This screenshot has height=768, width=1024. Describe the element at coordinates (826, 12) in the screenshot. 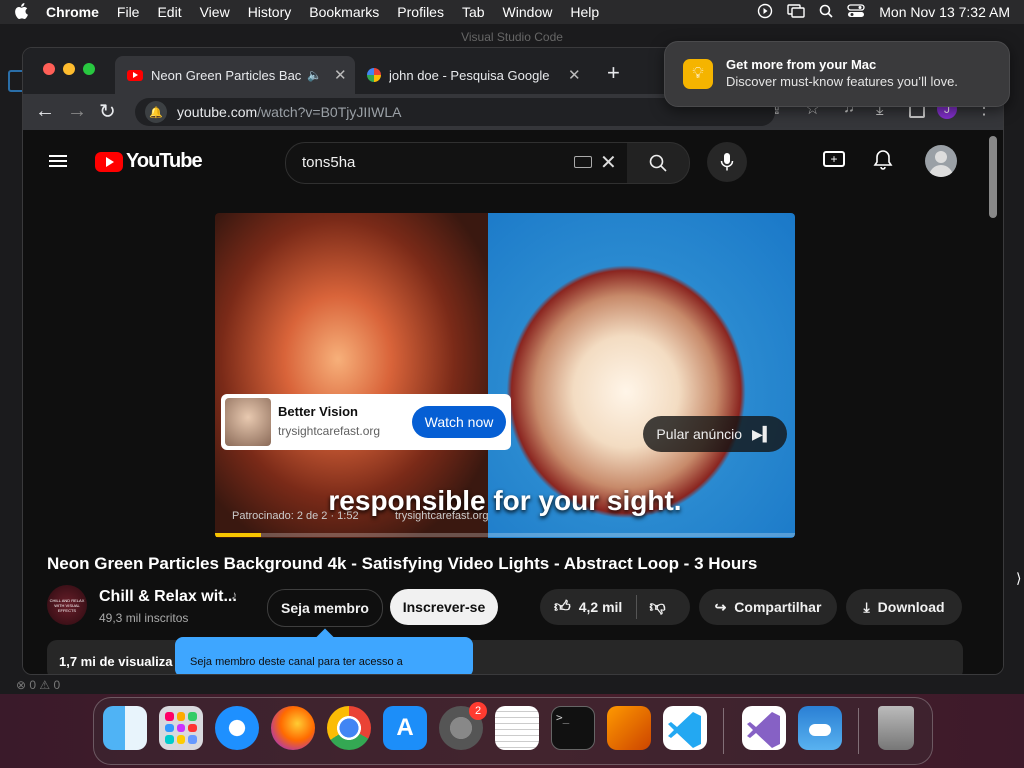

I see `spotlight-search-icon` at that location.